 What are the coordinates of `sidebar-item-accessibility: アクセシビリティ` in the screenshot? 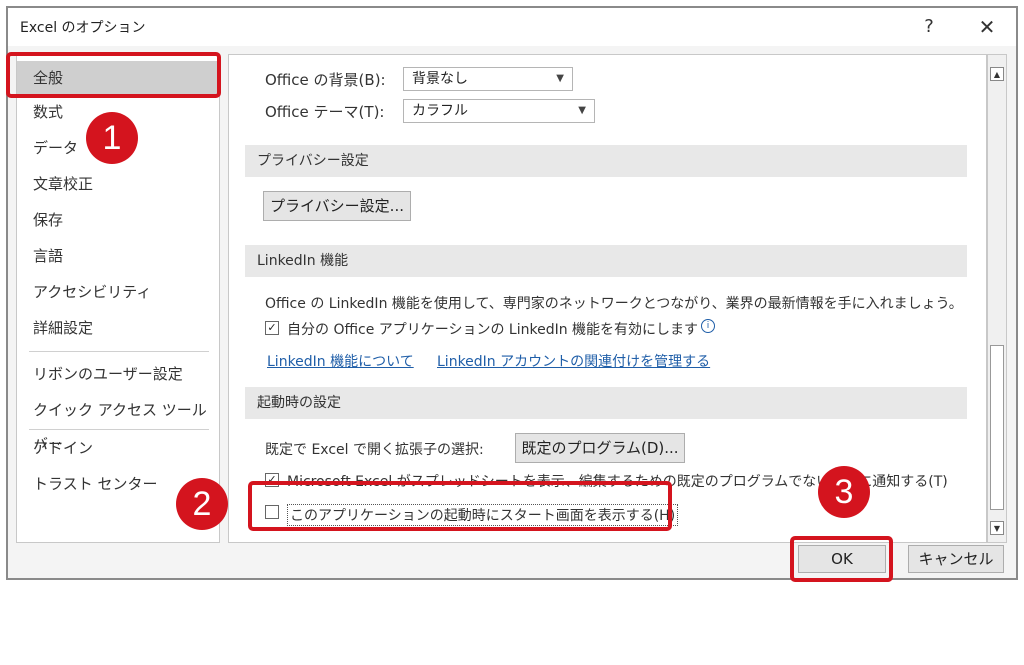 It's located at (118, 292).